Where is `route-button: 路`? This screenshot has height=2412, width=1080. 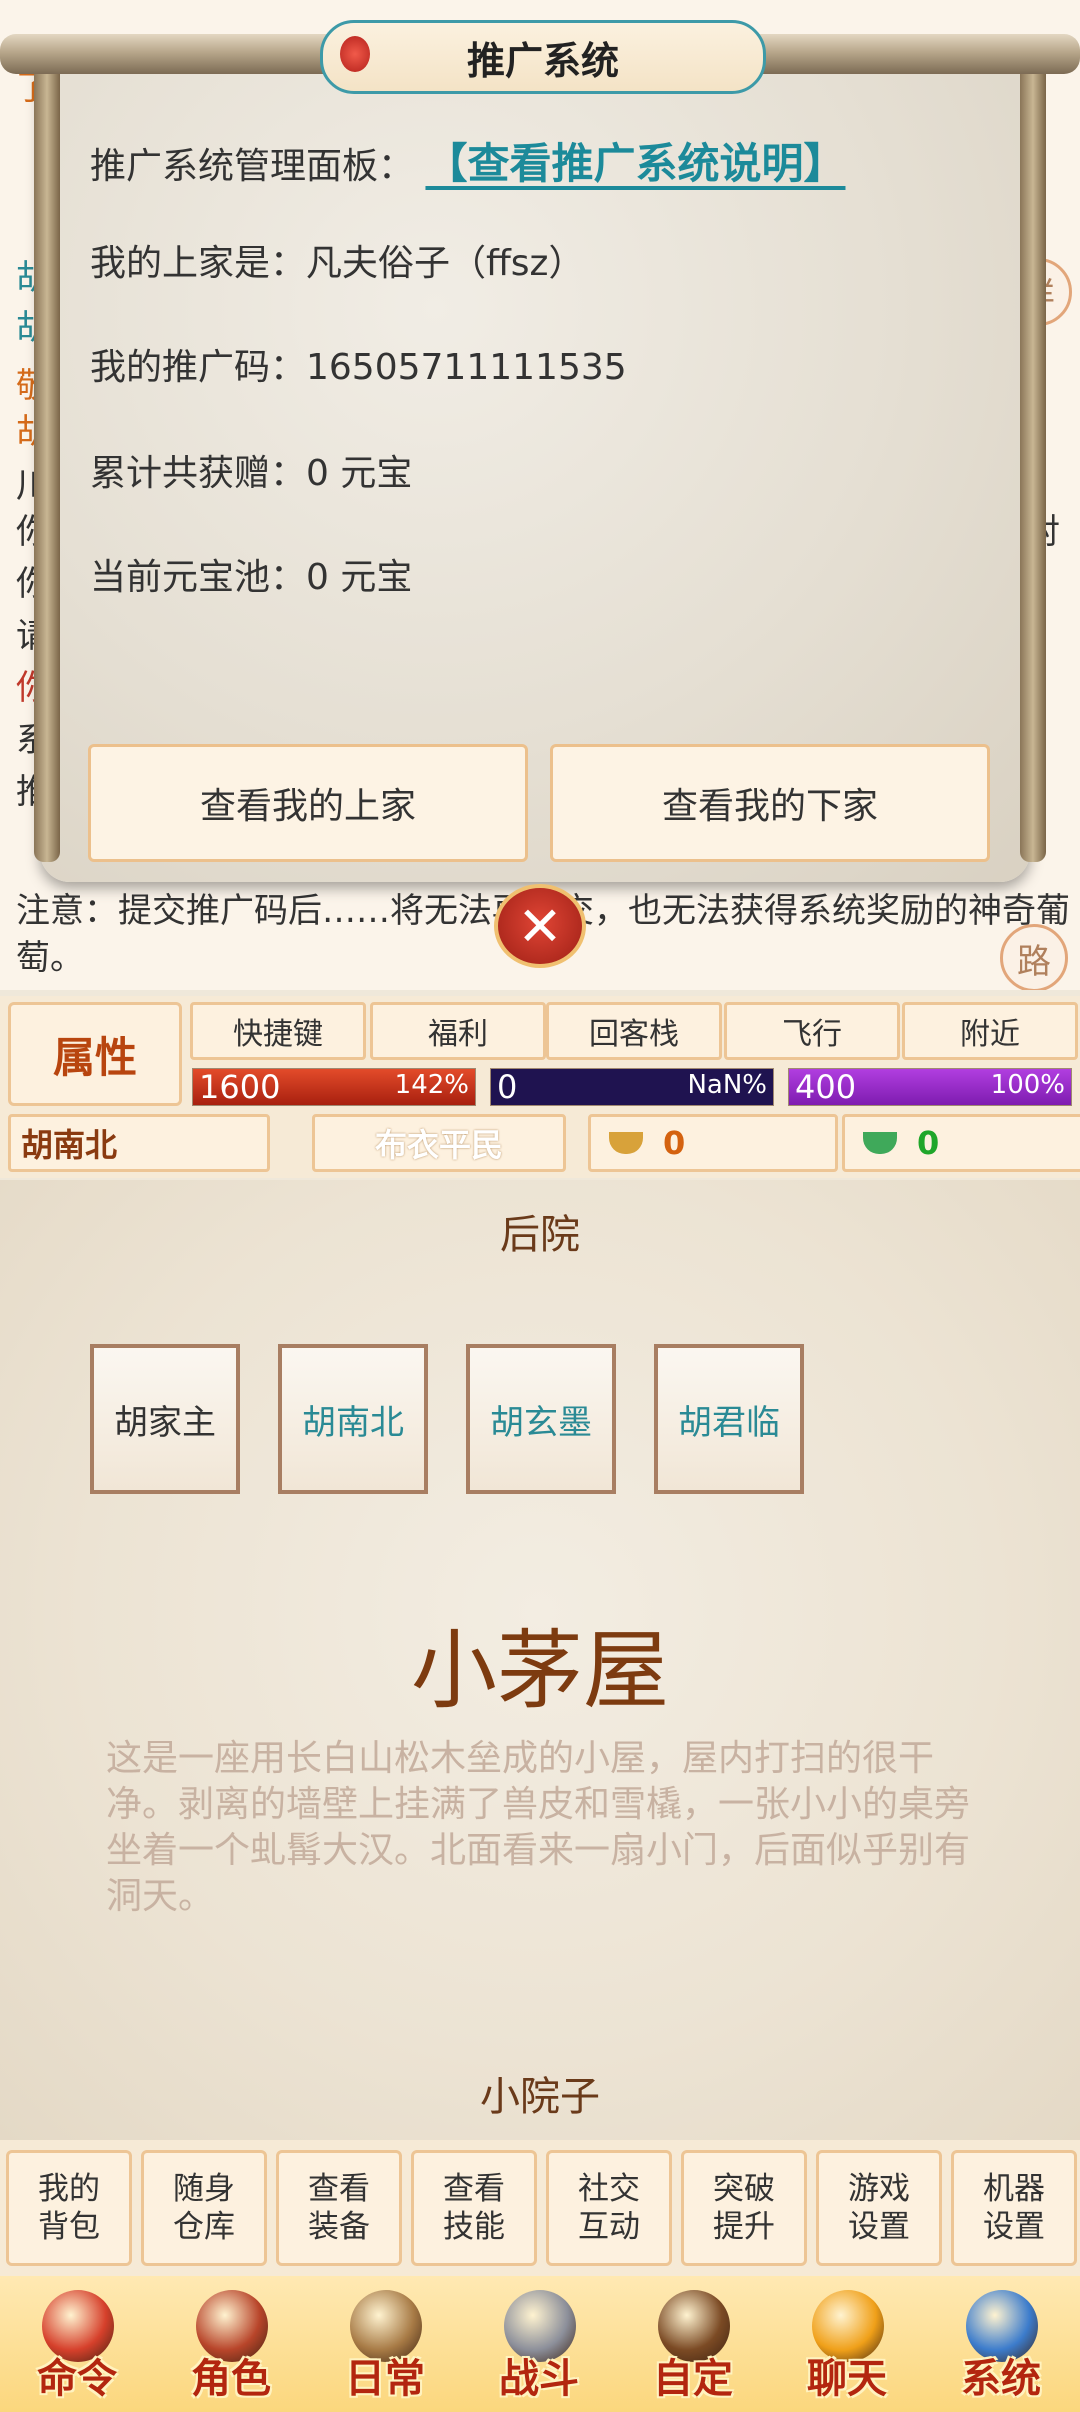
route-button: 路 is located at coordinates (1034, 957).